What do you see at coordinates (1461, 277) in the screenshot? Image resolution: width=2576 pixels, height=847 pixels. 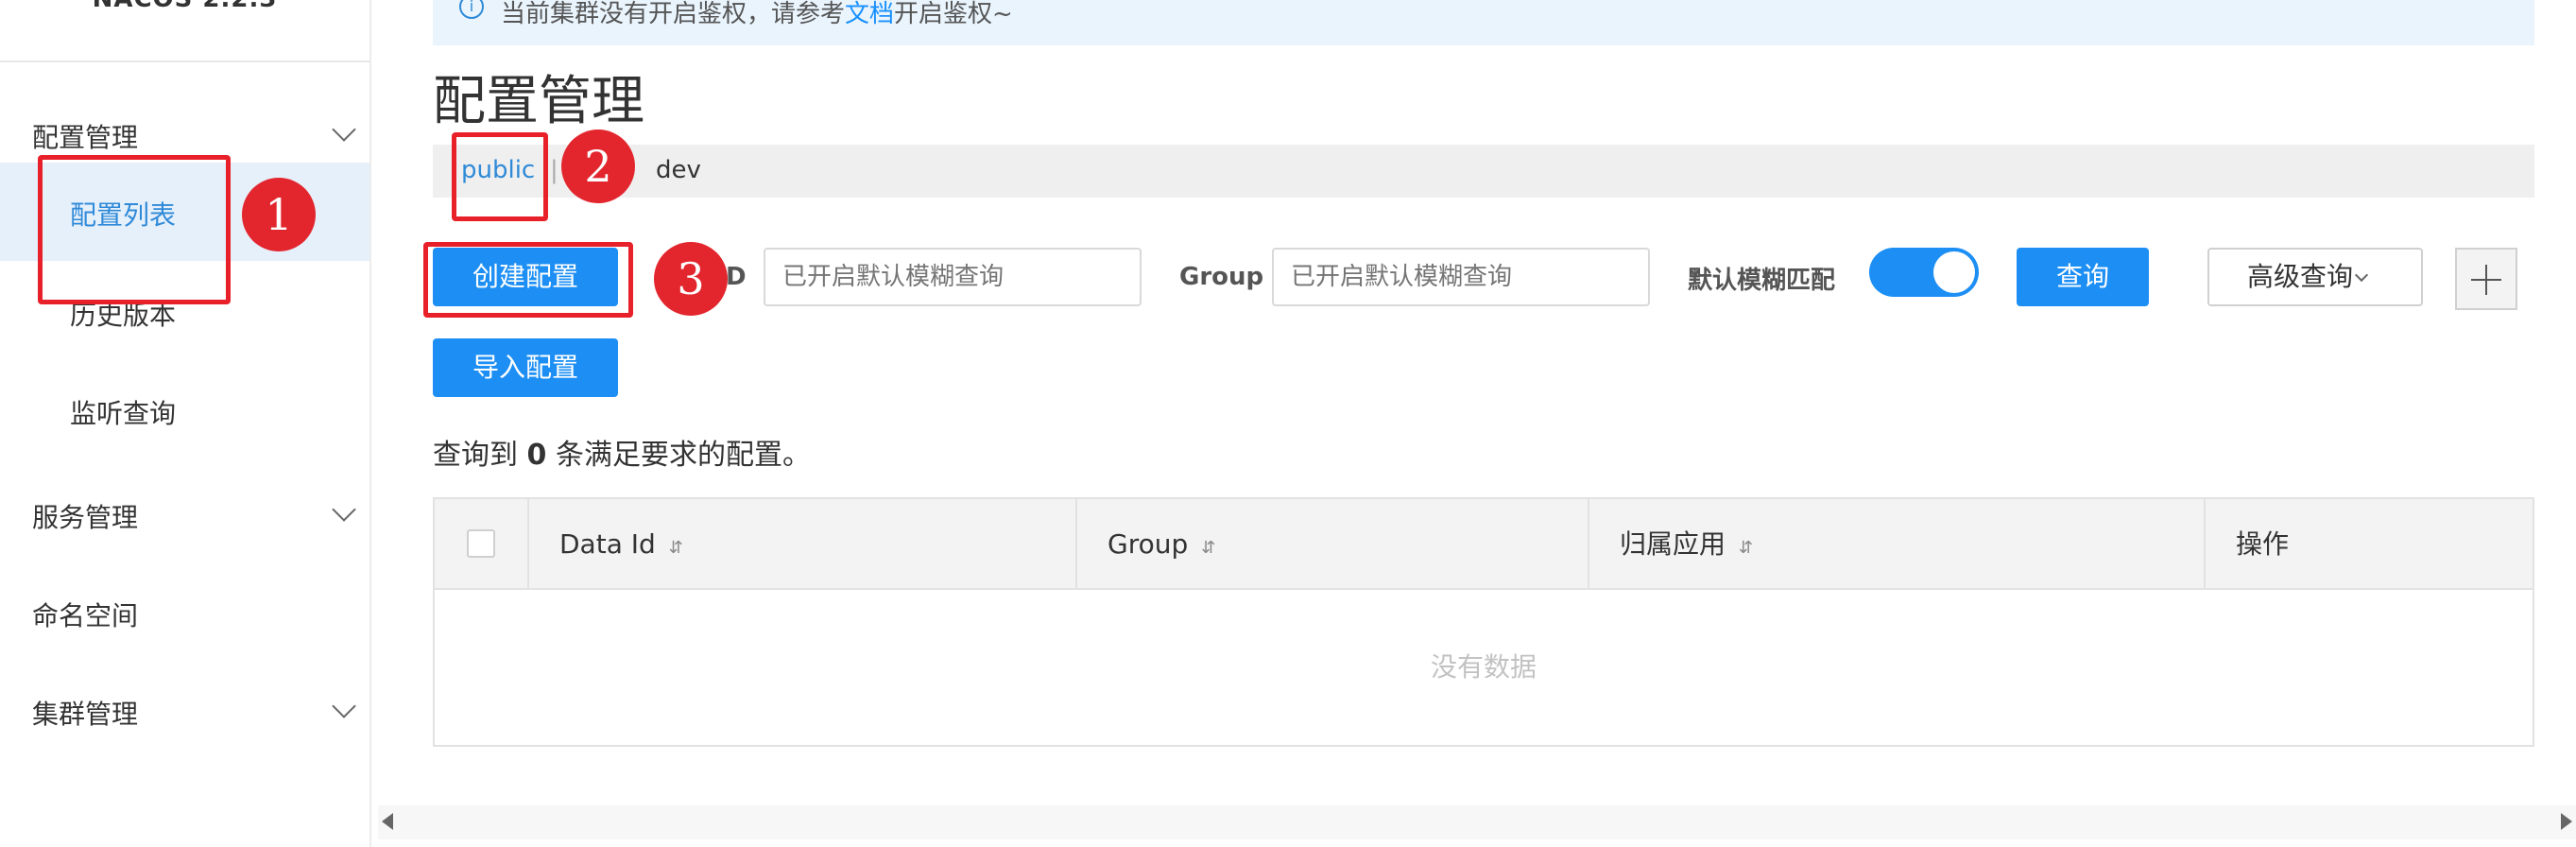 I see `group-search-input` at bounding box center [1461, 277].